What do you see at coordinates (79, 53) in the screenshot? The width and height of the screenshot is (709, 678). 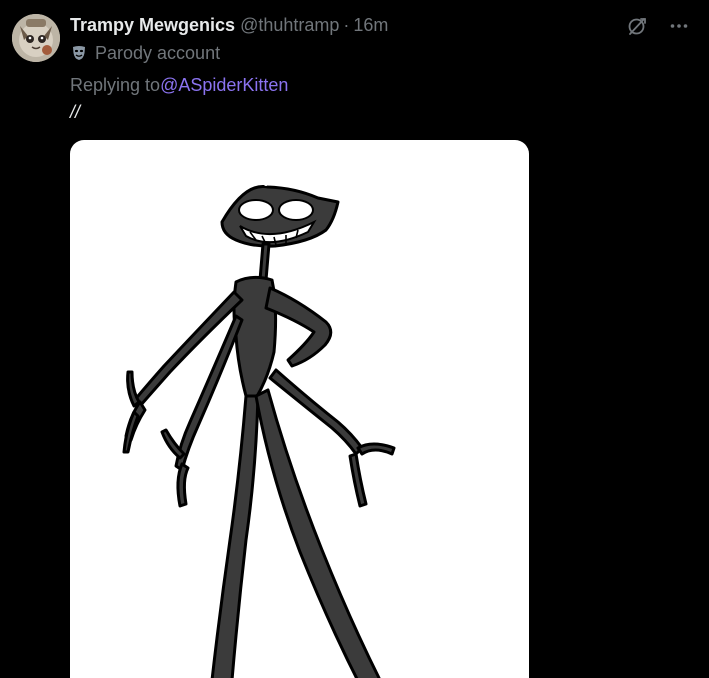 I see `theater-mask-icon` at bounding box center [79, 53].